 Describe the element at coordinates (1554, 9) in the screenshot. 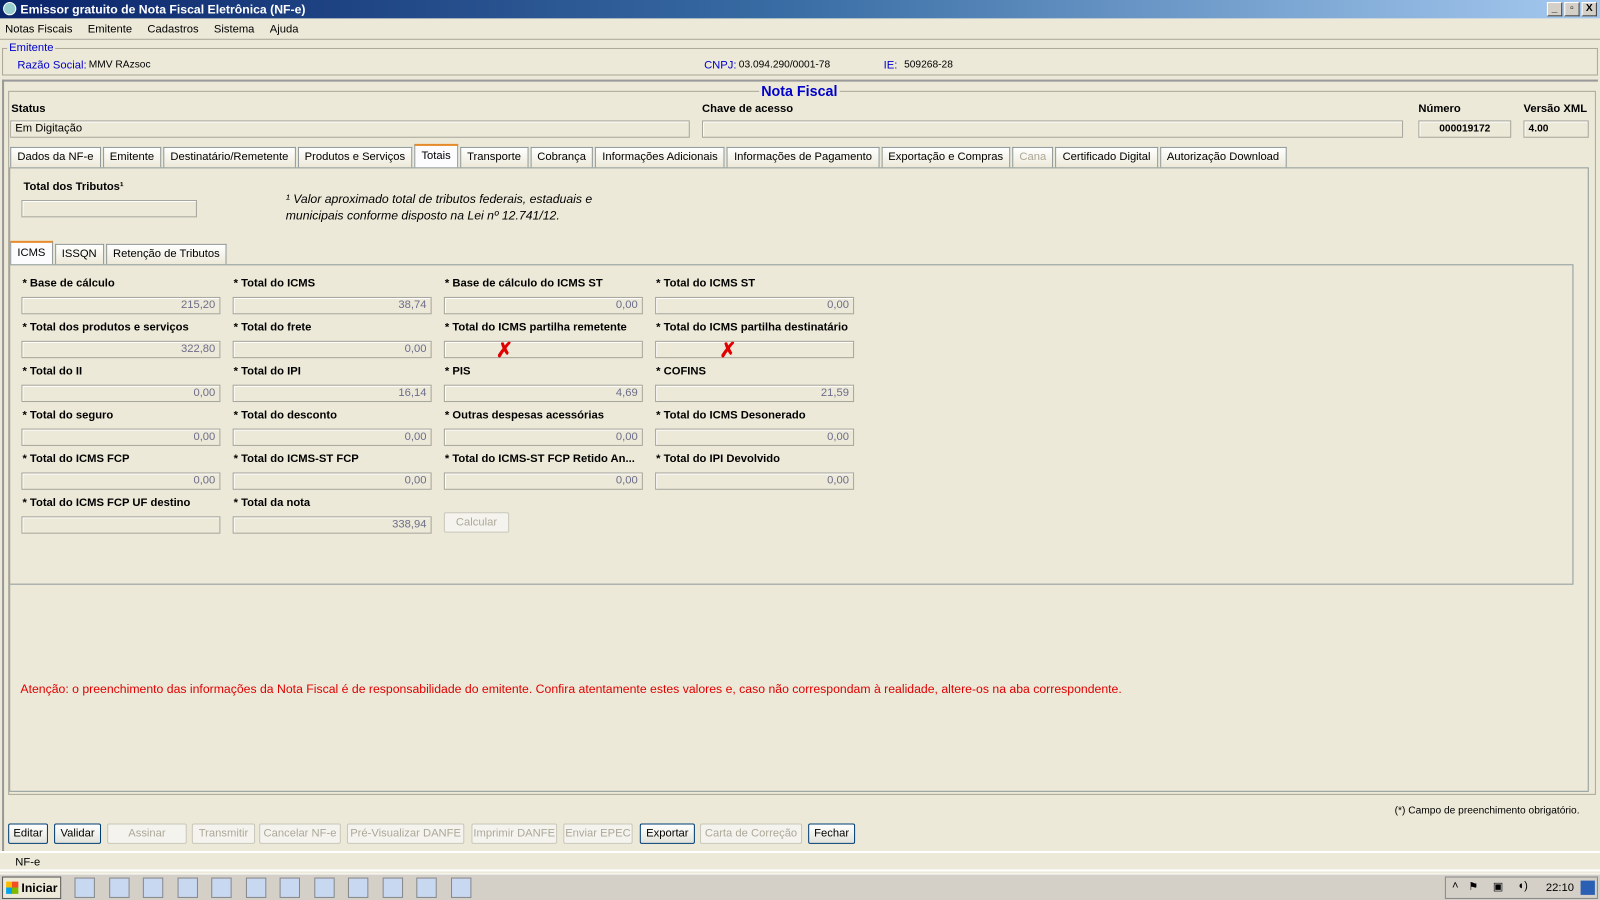

I see `minimize-button: _` at that location.